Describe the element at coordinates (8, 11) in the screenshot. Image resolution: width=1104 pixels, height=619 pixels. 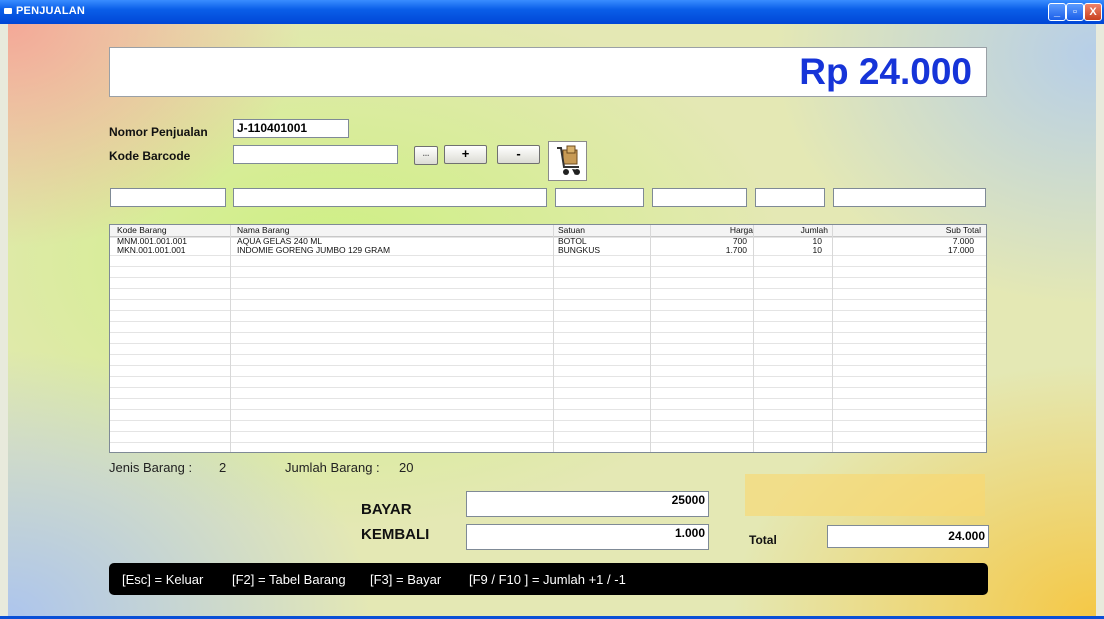
I see `app-icon` at that location.